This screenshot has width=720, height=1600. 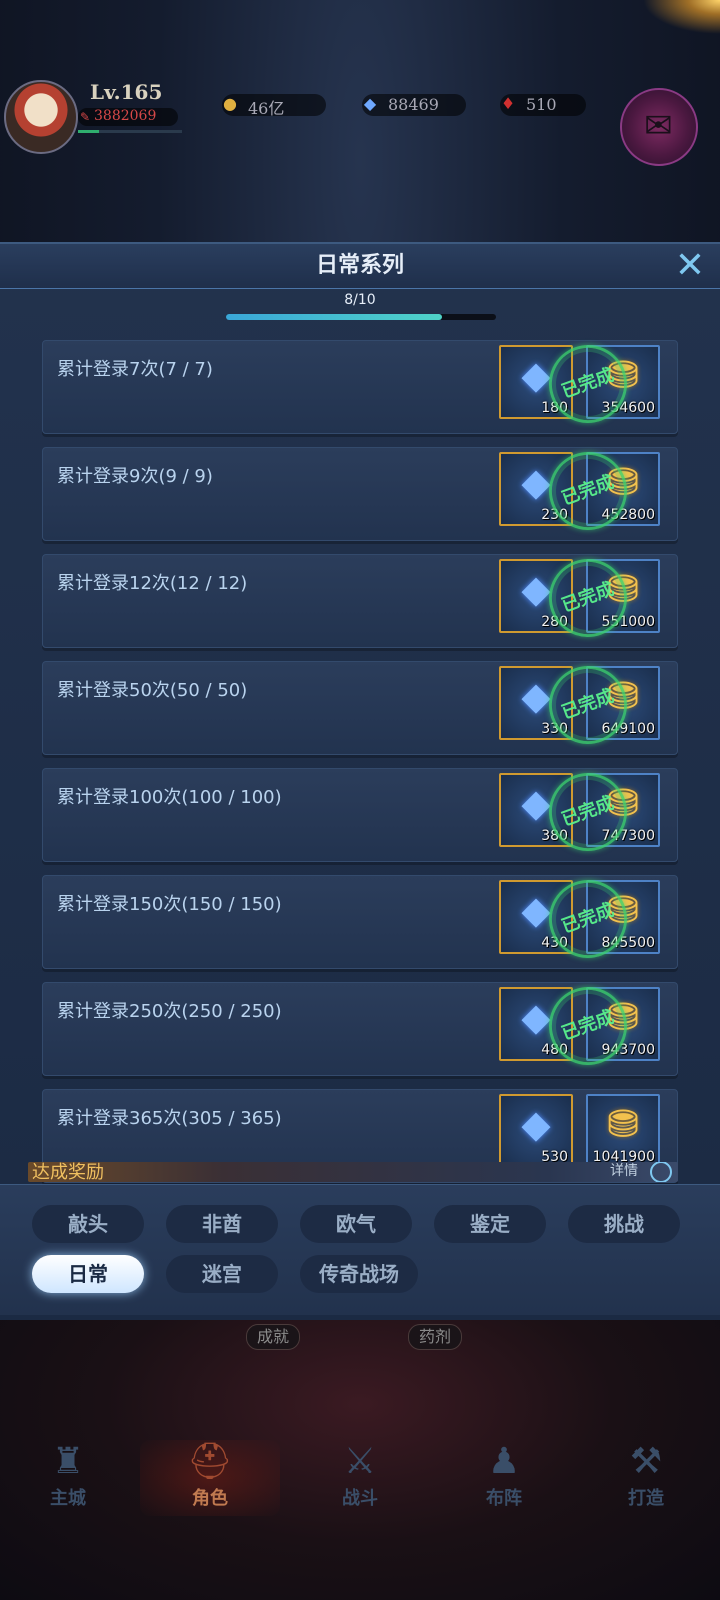 I want to click on reward-strip-label: 达成奖励, so click(x=68, y=1172).